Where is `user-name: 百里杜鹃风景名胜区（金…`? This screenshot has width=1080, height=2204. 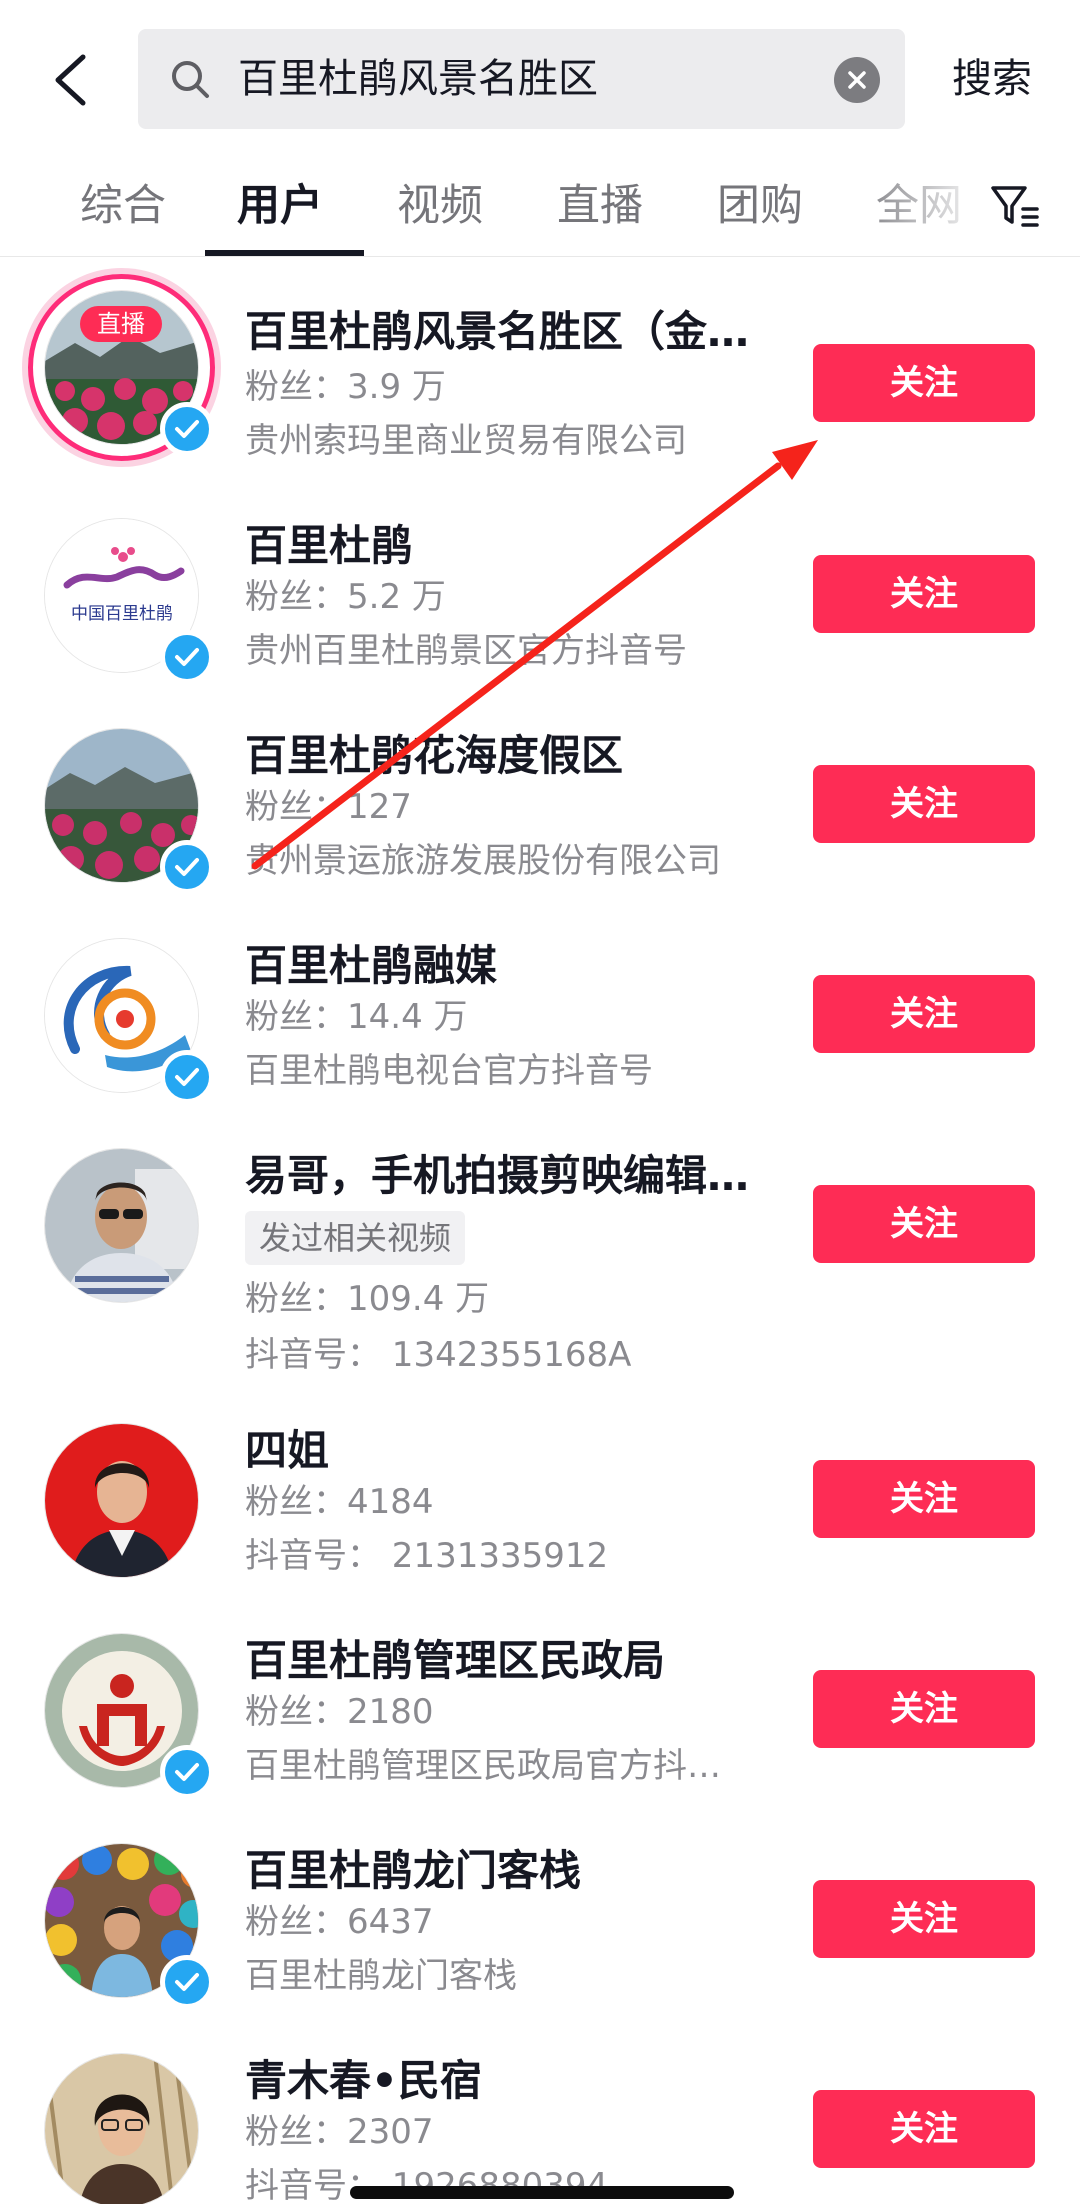 user-name: 百里杜鹃风景名胜区（金… is located at coordinates (497, 332).